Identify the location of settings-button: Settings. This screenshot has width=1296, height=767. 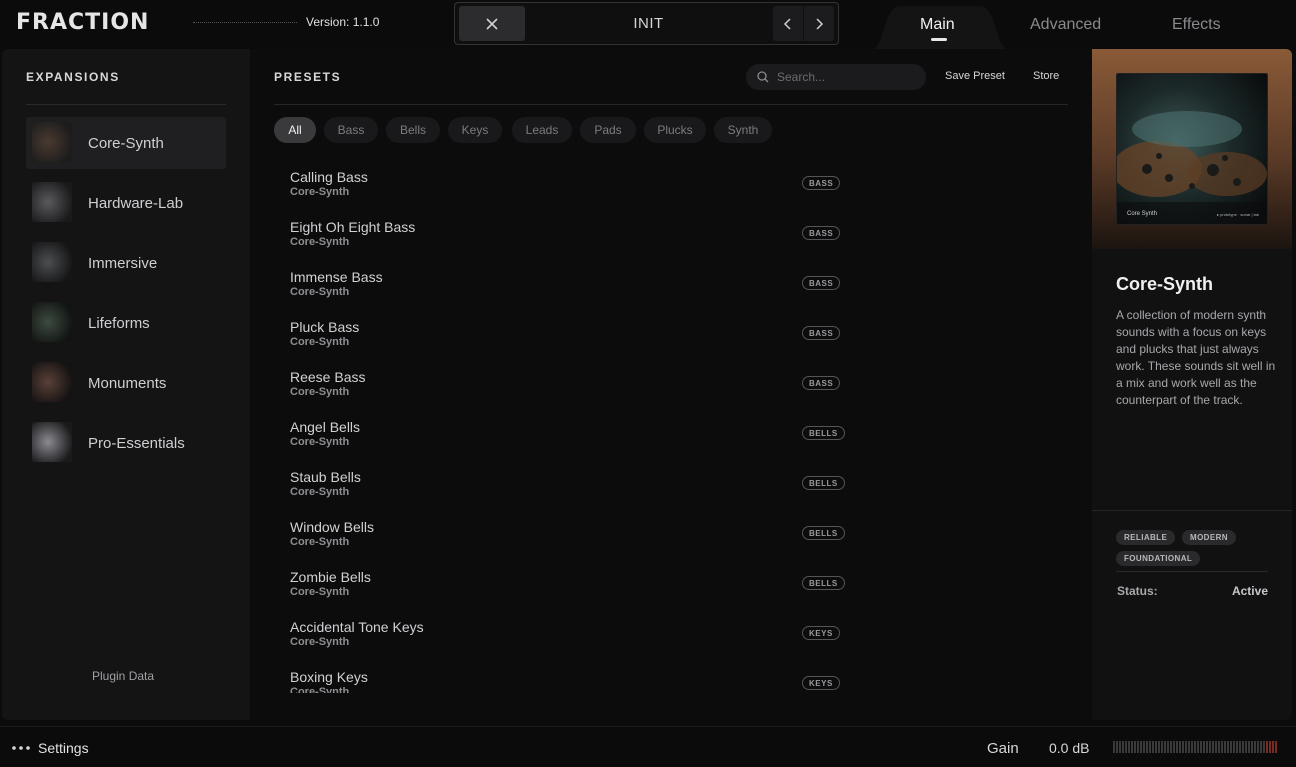
(63, 748).